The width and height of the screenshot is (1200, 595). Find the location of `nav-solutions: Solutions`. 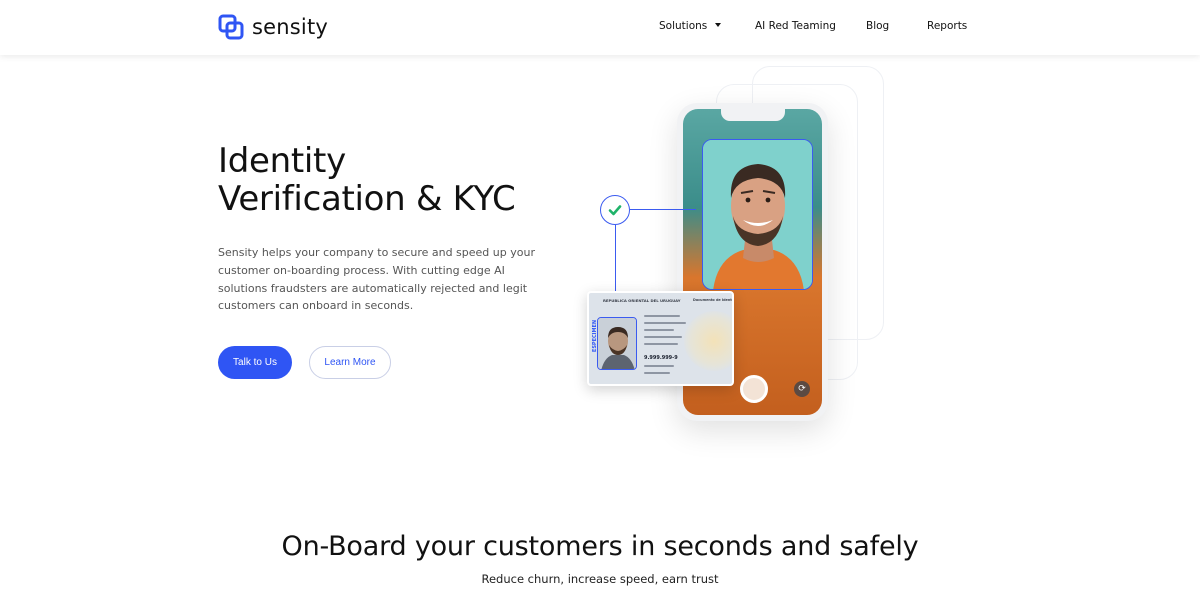

nav-solutions: Solutions is located at coordinates (690, 26).